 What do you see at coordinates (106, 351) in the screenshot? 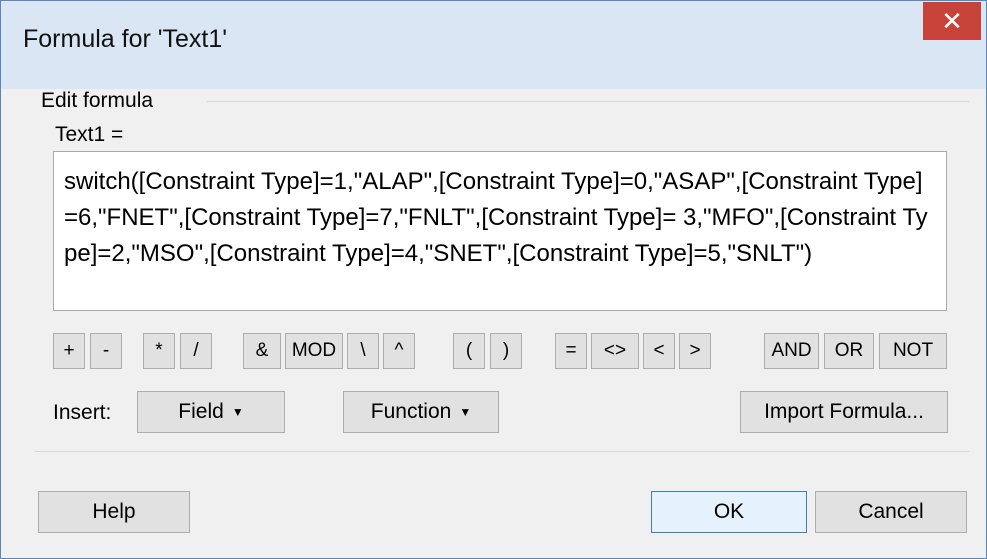
I see `minus-button: -` at bounding box center [106, 351].